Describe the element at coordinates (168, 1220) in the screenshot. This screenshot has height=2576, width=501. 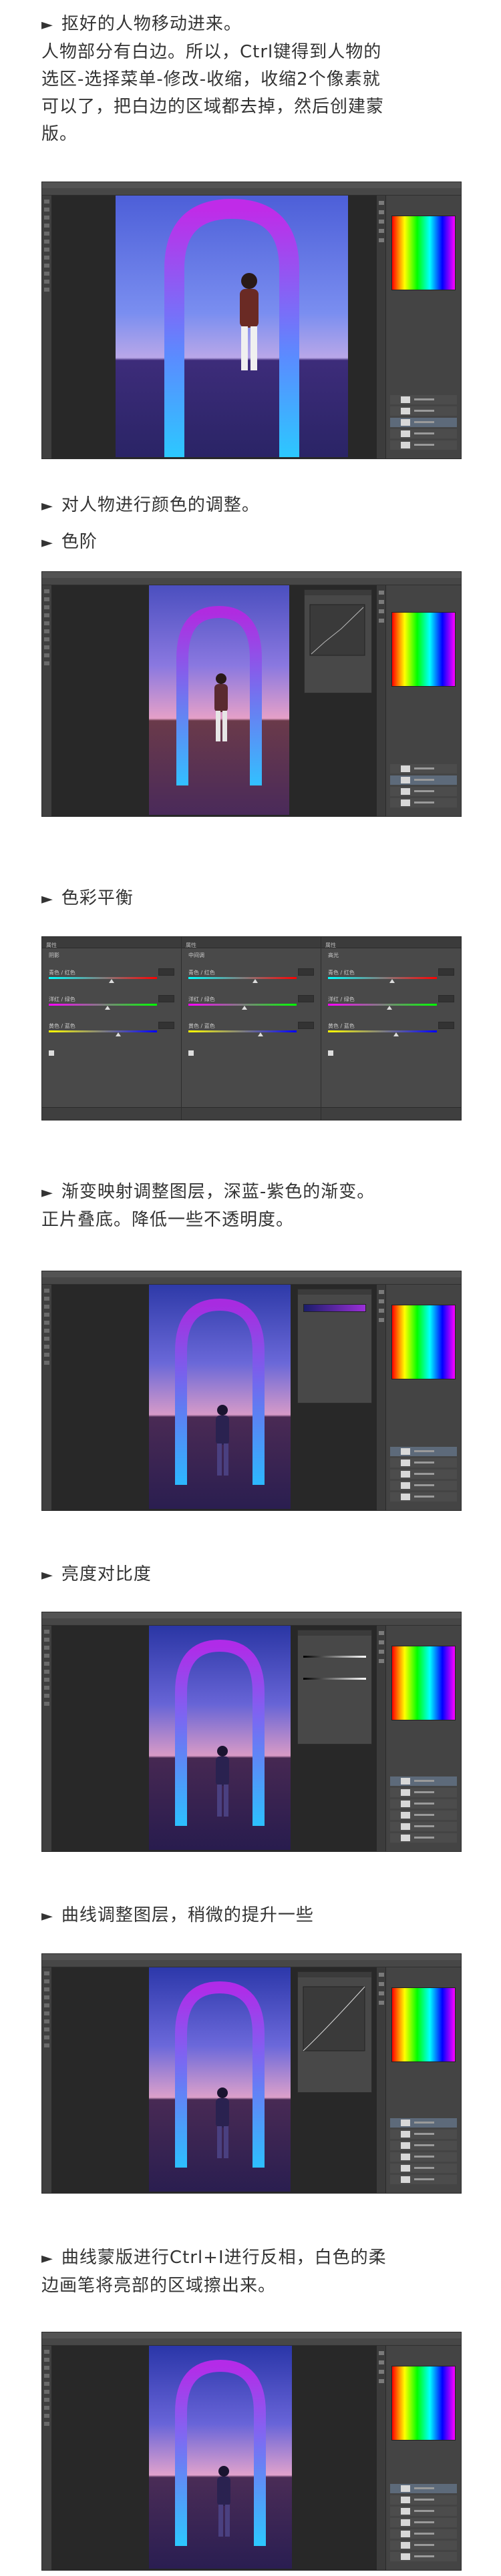
I see `text-line: 正片叠底。降低一些不透明度。` at that location.